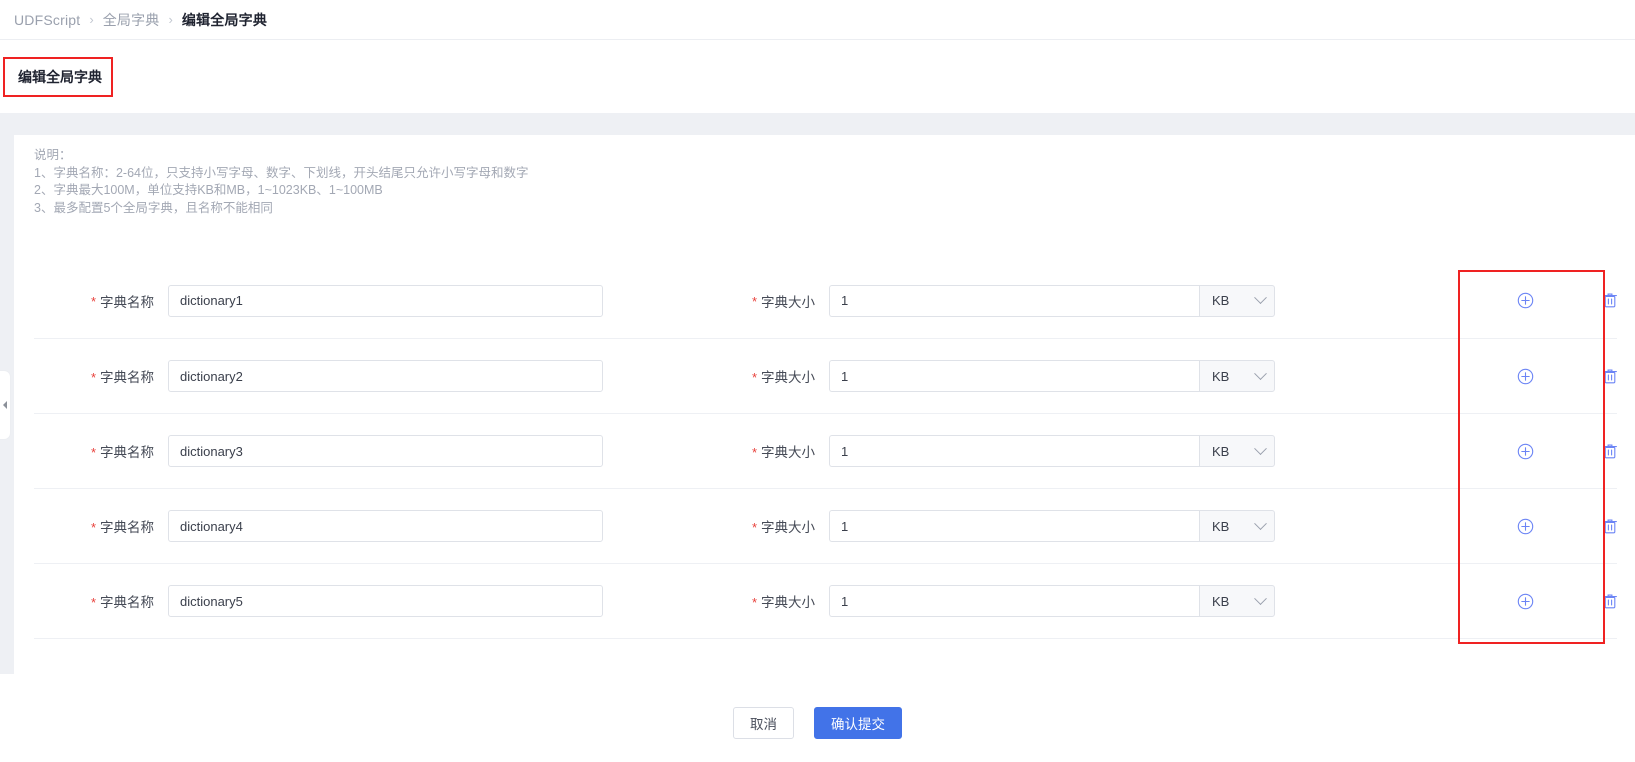 Image resolution: width=1635 pixels, height=762 pixels. Describe the element at coordinates (60, 77) in the screenshot. I see `tab-edit-global-dictionary: 编辑全局字典` at that location.